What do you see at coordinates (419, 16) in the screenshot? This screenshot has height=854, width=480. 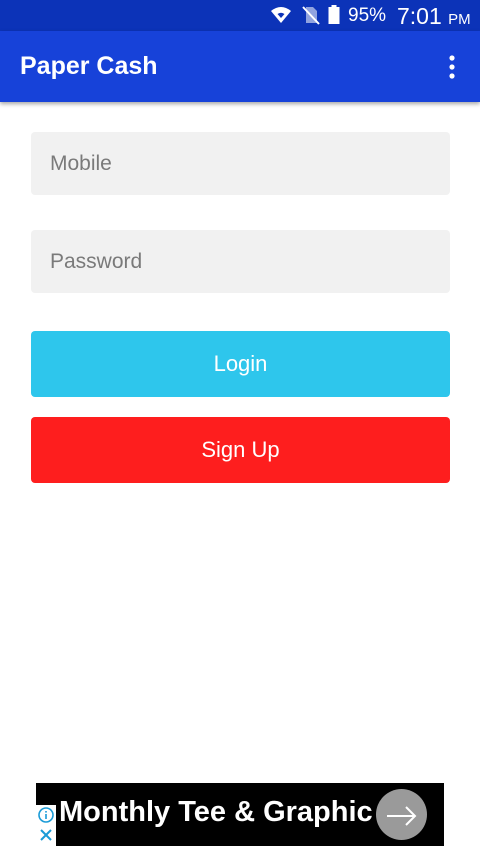 I see `clock-time: 7:01` at bounding box center [419, 16].